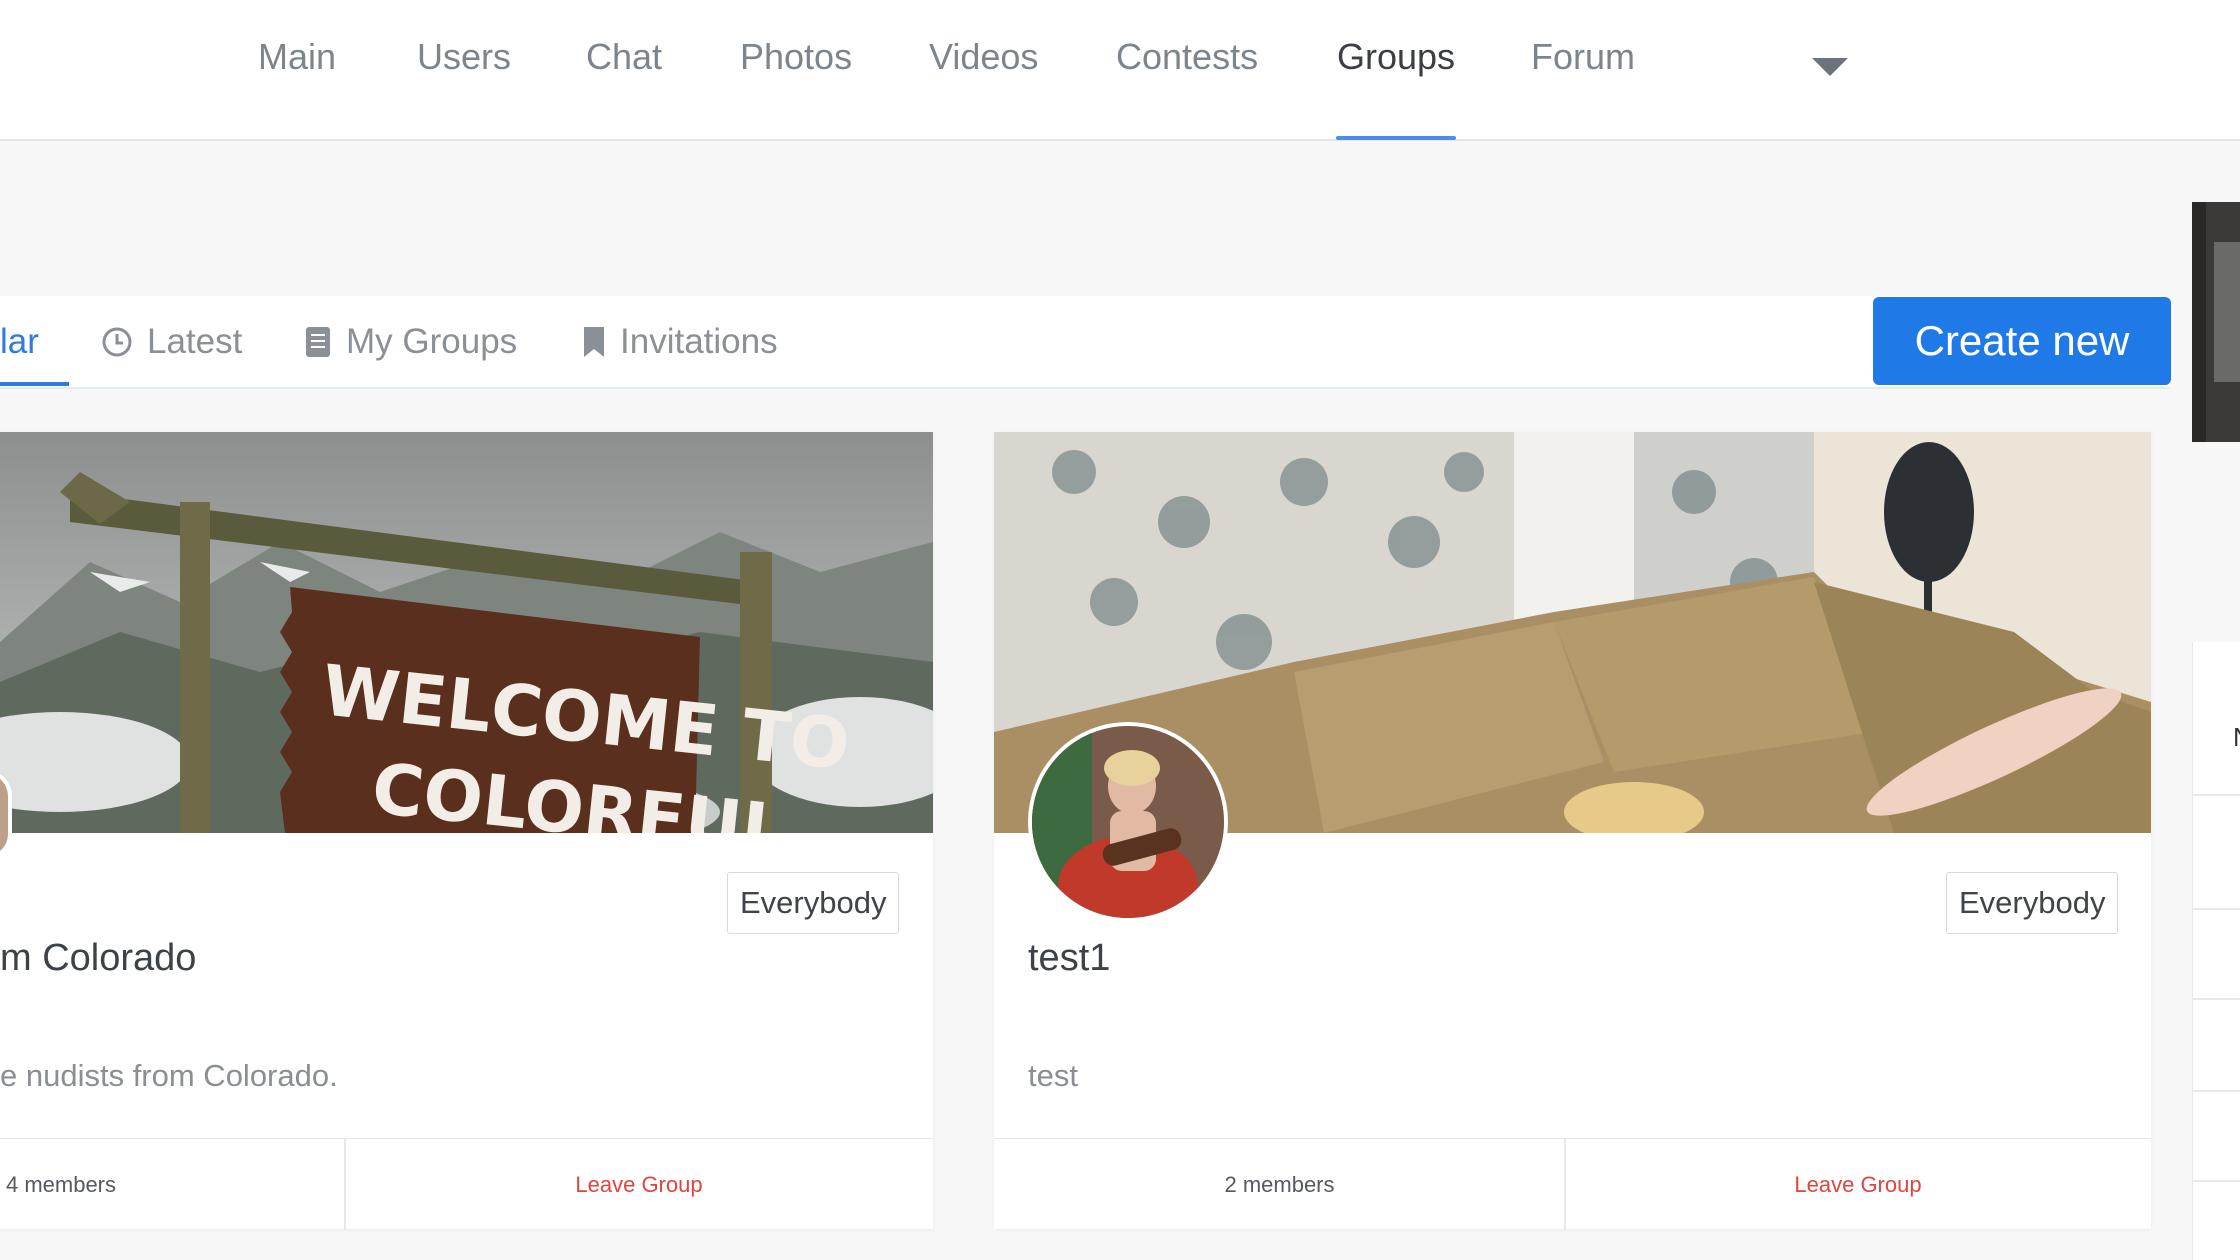 Image resolution: width=2240 pixels, height=1260 pixels. I want to click on tab-invitations-label: Invitations, so click(699, 341).